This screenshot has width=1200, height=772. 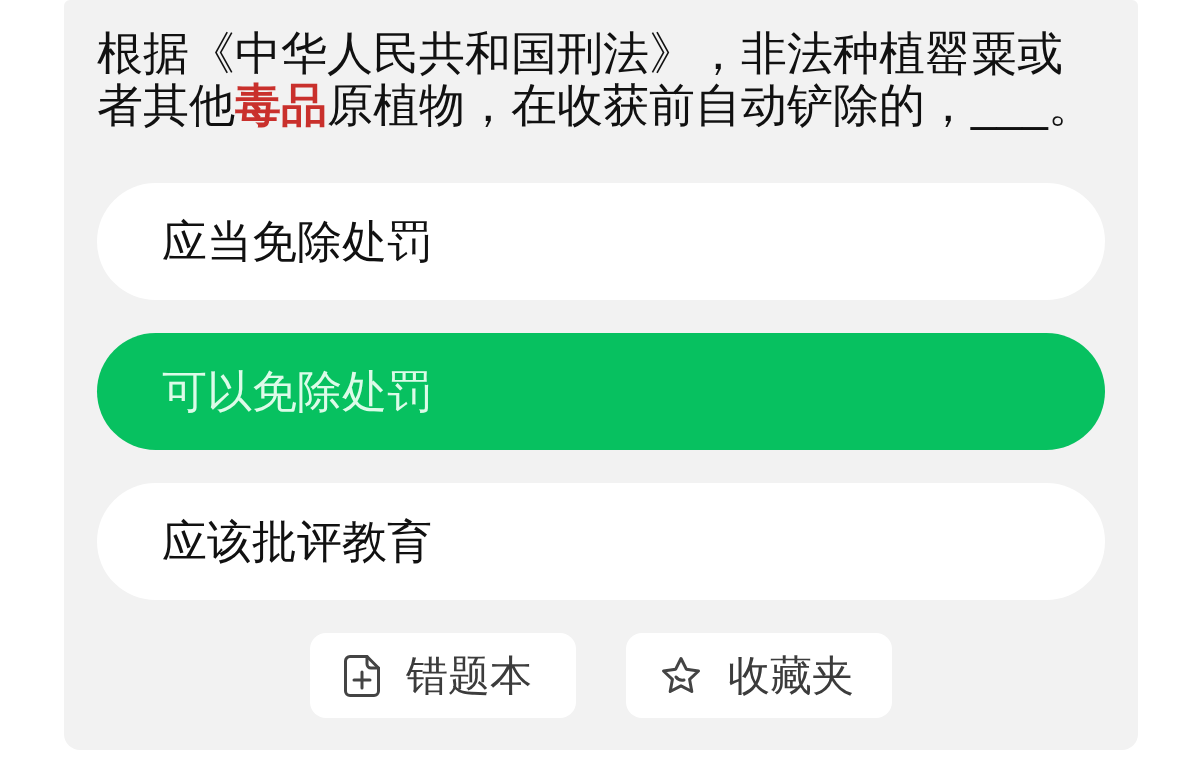 What do you see at coordinates (443, 675) in the screenshot?
I see `mistakes-button: 错题本` at bounding box center [443, 675].